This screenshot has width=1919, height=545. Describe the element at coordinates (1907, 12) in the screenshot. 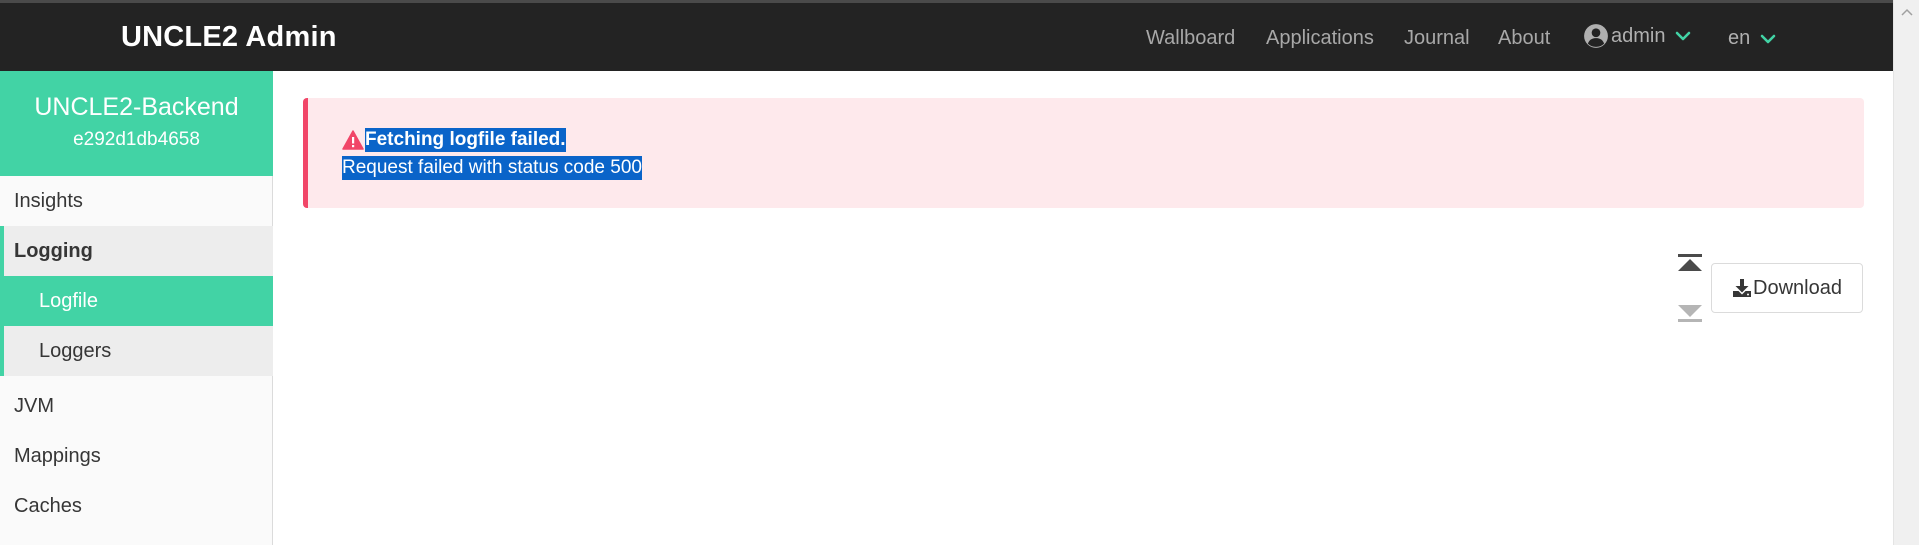

I see `scroll-up-arrow-icon` at that location.